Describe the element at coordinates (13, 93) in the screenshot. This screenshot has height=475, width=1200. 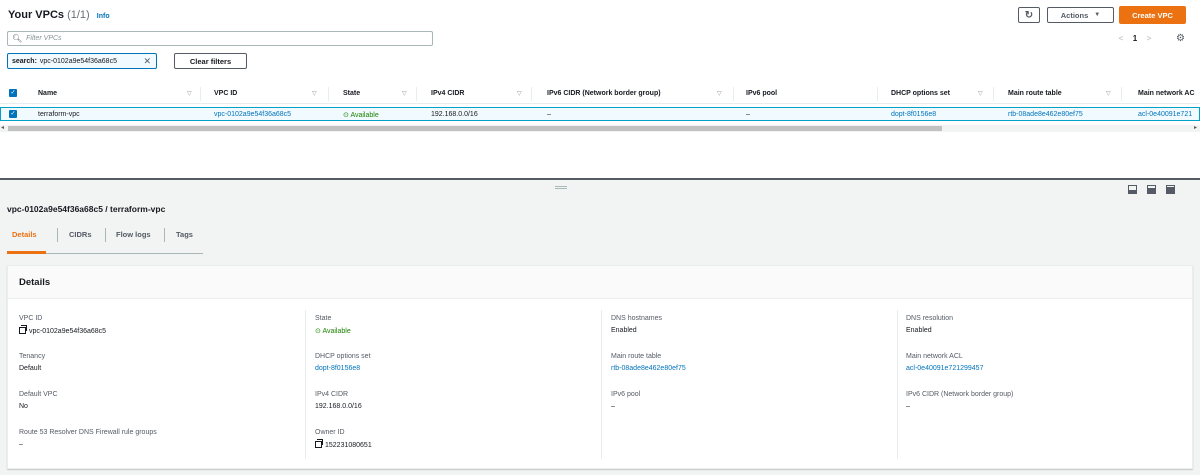
I see `select-all-checkbox: ✓` at that location.